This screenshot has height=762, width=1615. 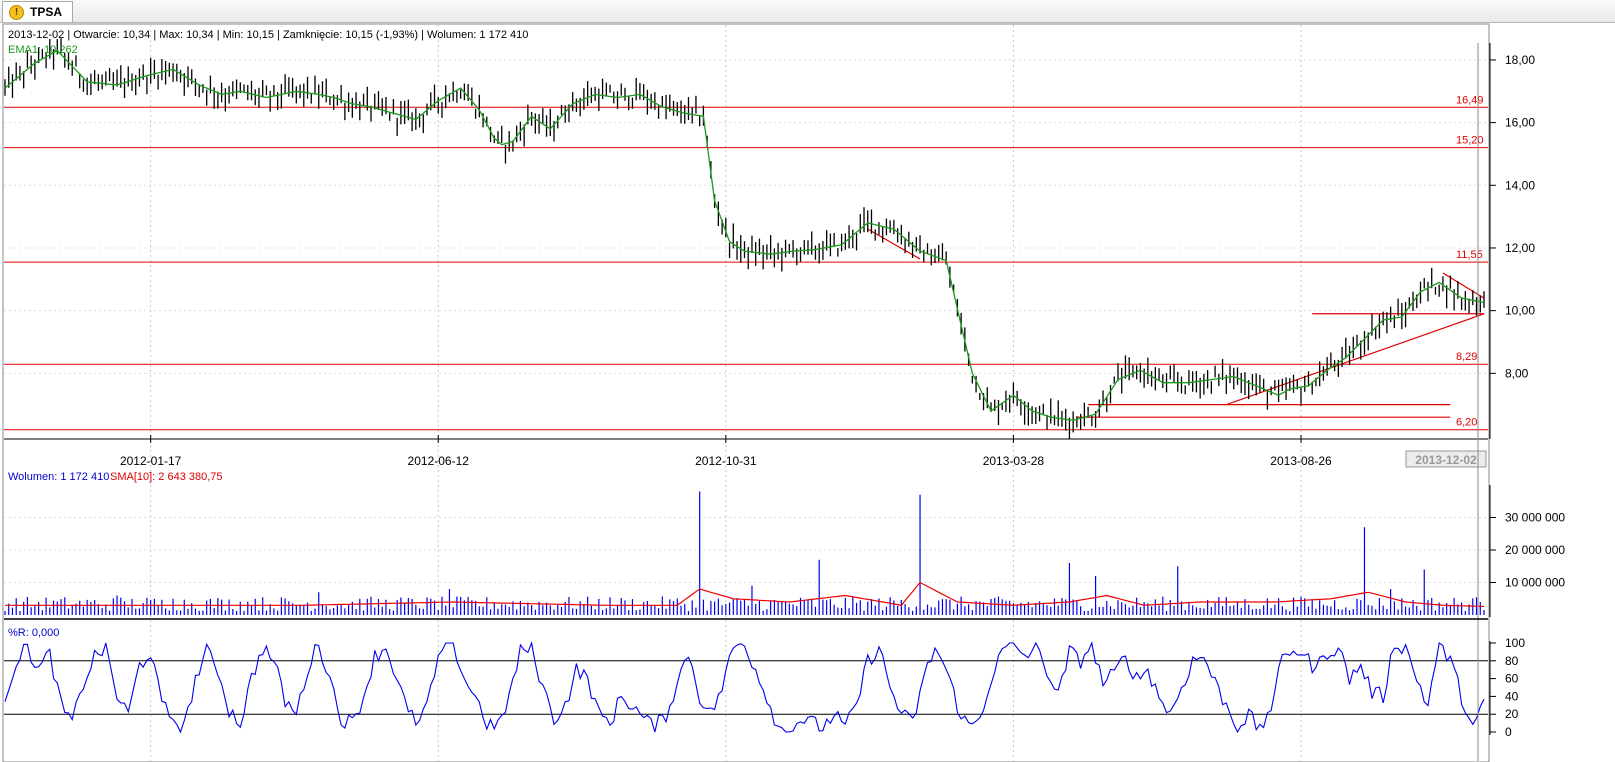 I want to click on wr-y-tick-label: 40, so click(x=1512, y=696).